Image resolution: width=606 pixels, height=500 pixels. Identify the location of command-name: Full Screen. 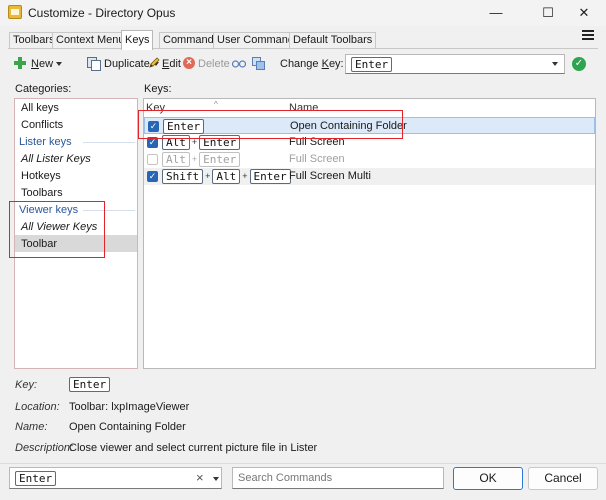
(317, 159).